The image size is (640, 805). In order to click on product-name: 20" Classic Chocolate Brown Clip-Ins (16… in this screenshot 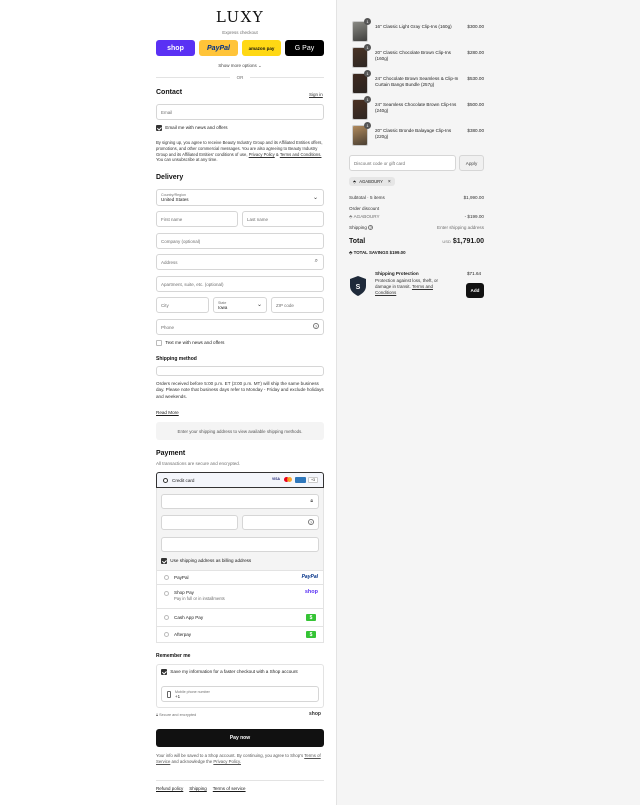, I will do `click(413, 55)`.